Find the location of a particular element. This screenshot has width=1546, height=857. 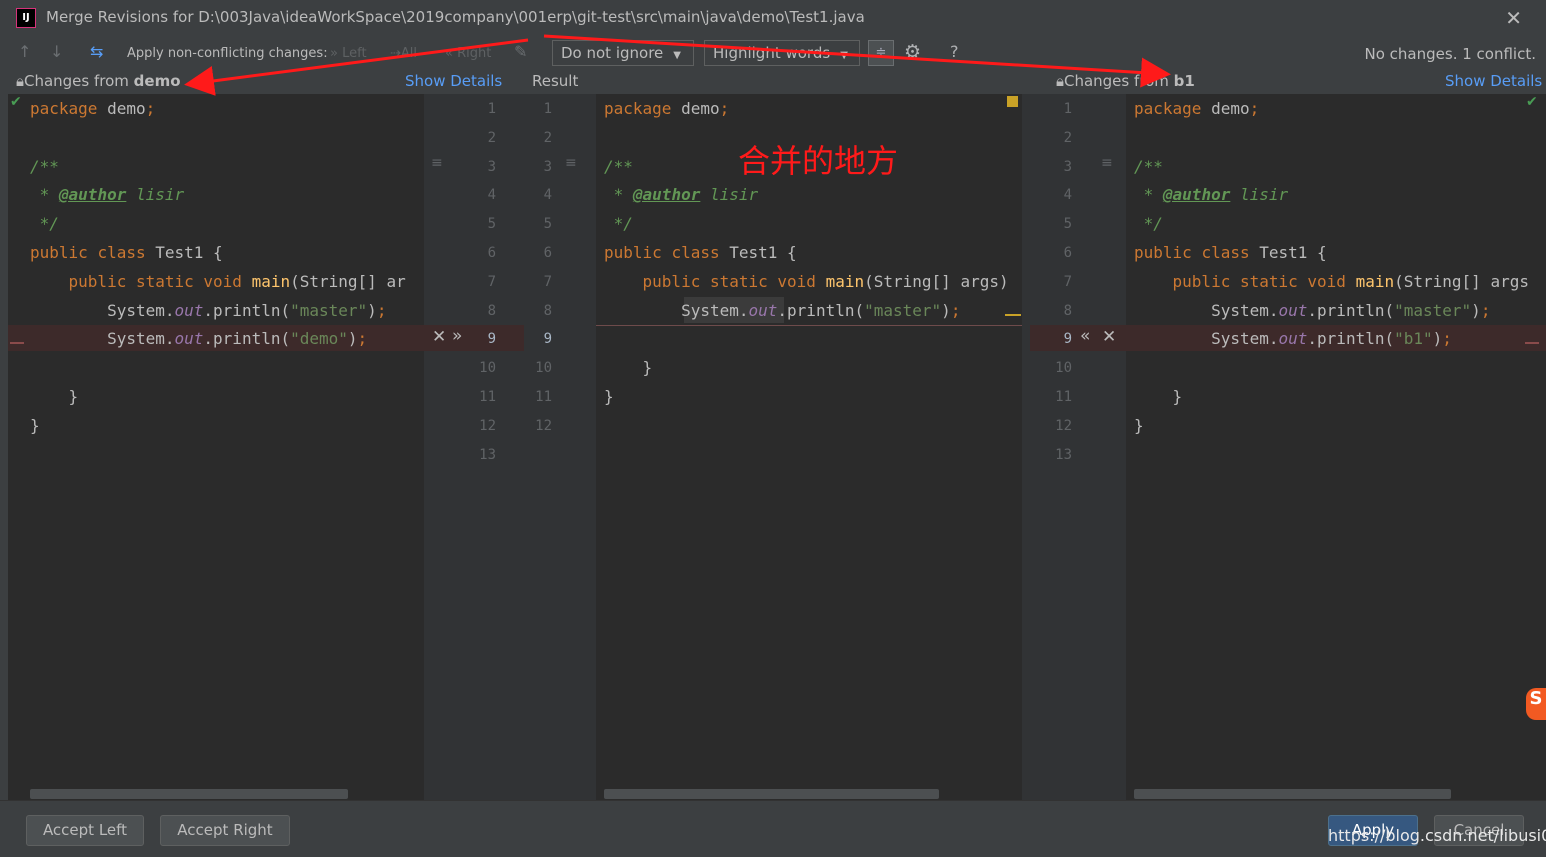

accept-right-button: Accept Right is located at coordinates (225, 830).